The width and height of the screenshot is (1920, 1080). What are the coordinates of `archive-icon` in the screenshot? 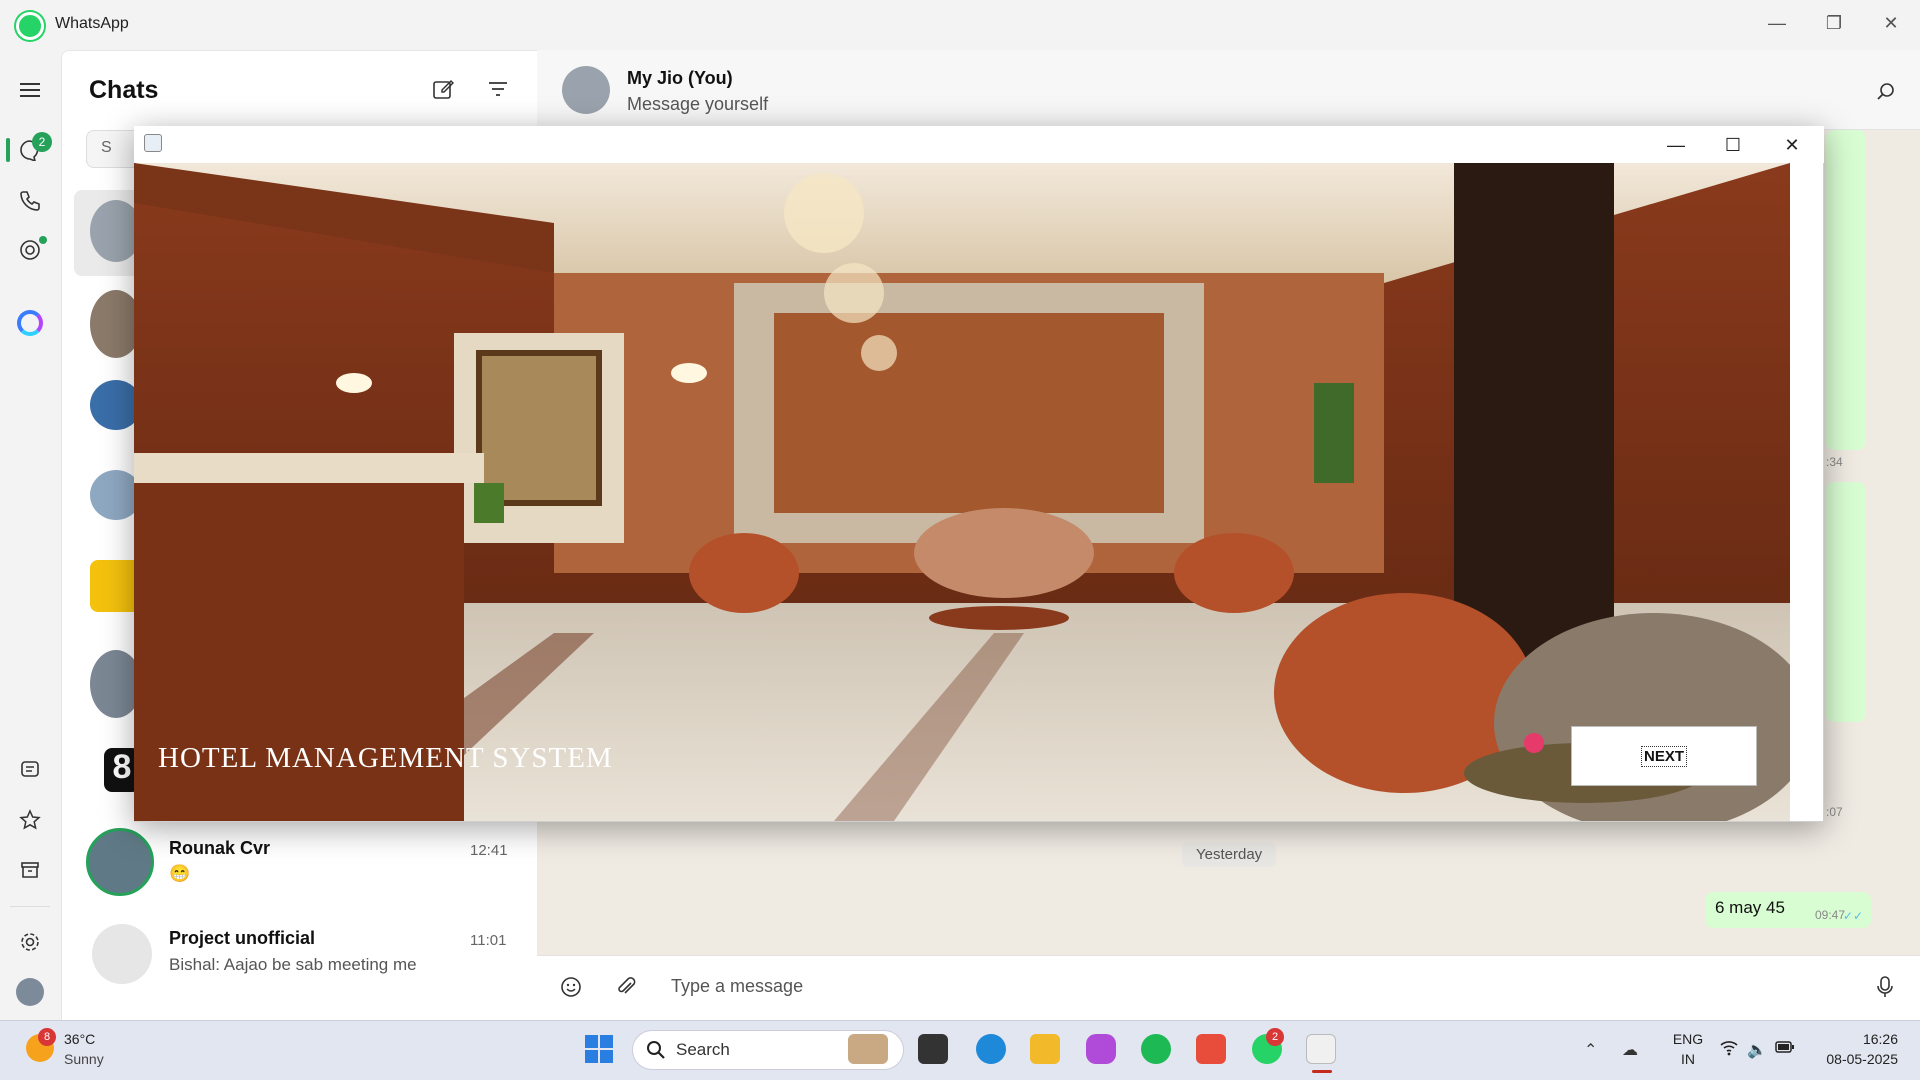 It's located at (30, 870).